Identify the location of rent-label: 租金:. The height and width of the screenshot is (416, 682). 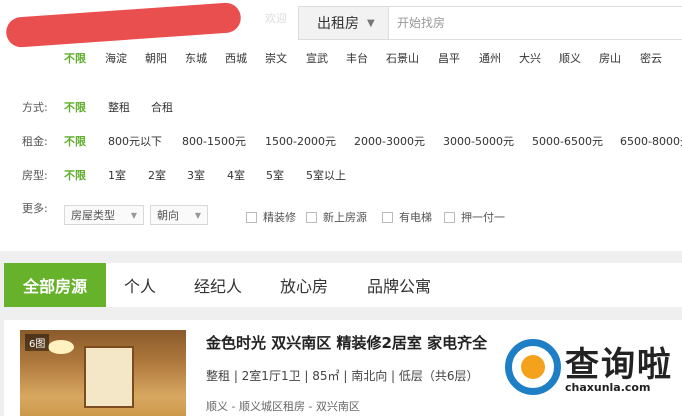
(35, 141).